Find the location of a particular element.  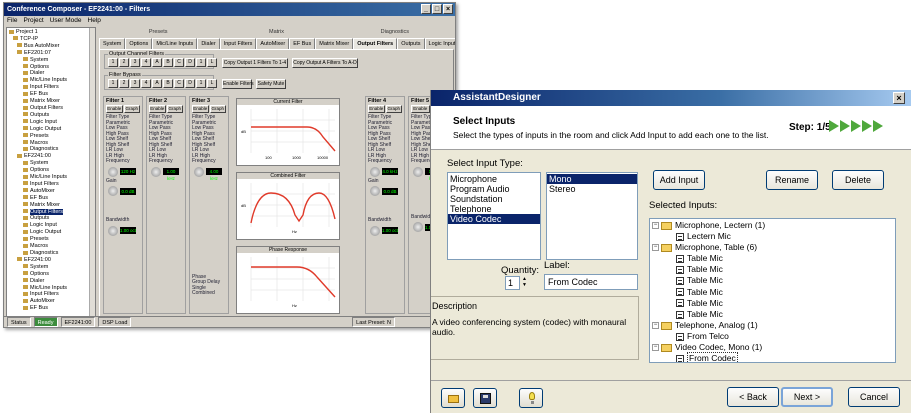

combined-option: Combined is located at coordinates (209, 293).